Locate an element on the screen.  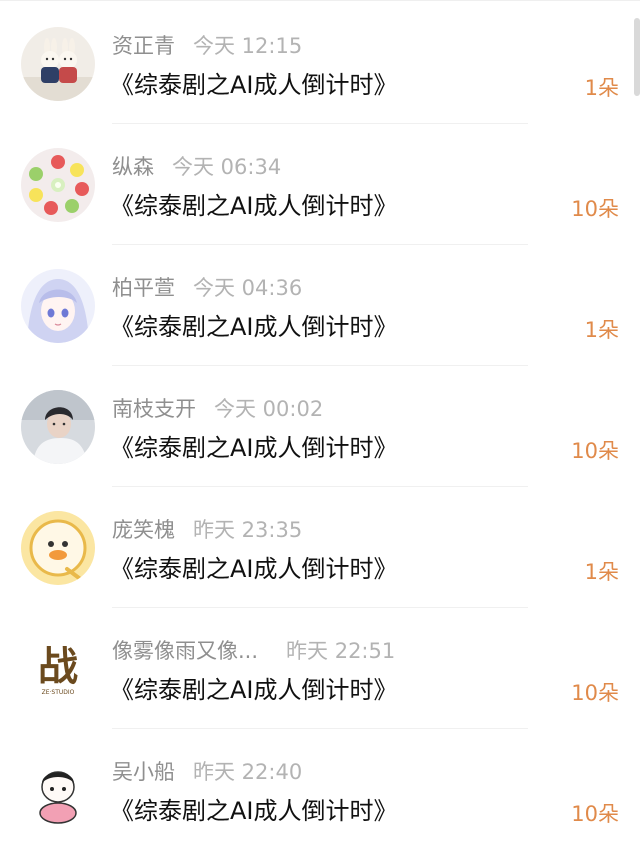
bunny-figurines-icon is located at coordinates (58, 64).